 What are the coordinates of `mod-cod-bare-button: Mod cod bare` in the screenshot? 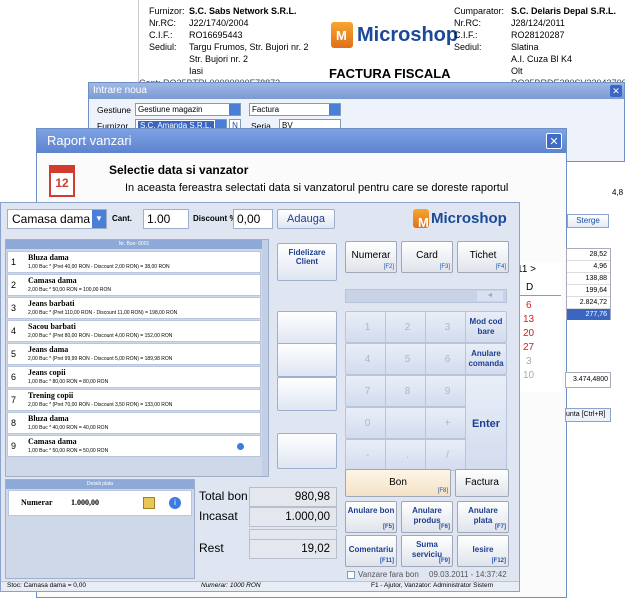 It's located at (486, 327).